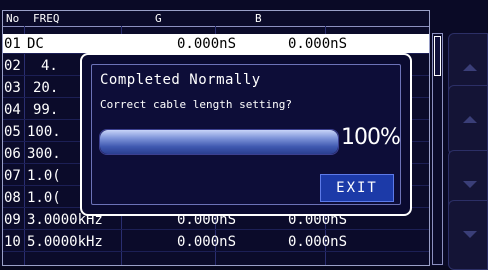 This screenshot has width=488, height=270. Describe the element at coordinates (12, 44) in the screenshot. I see `row-number: 01` at that location.